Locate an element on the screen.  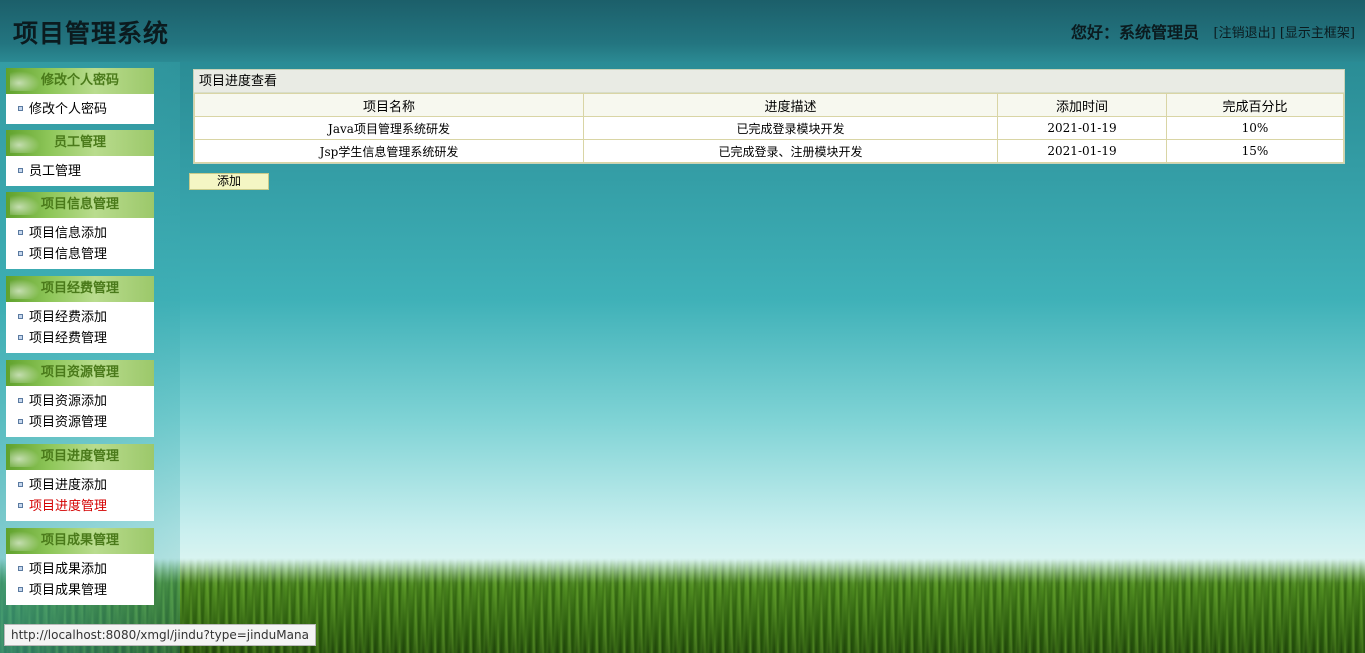
menu-head-project-funds: 项目经费管理 is located at coordinates (80, 289).